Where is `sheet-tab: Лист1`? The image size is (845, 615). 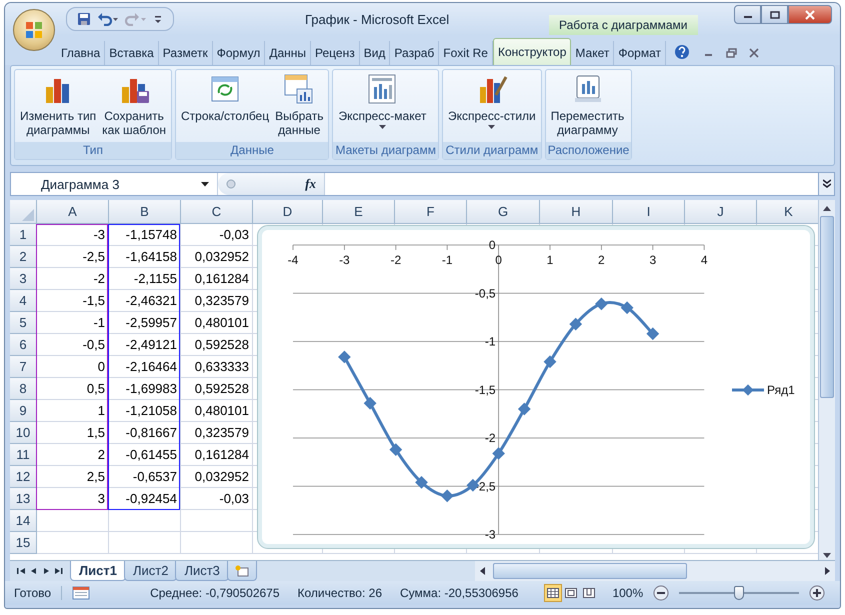 sheet-tab: Лист1 is located at coordinates (98, 571).